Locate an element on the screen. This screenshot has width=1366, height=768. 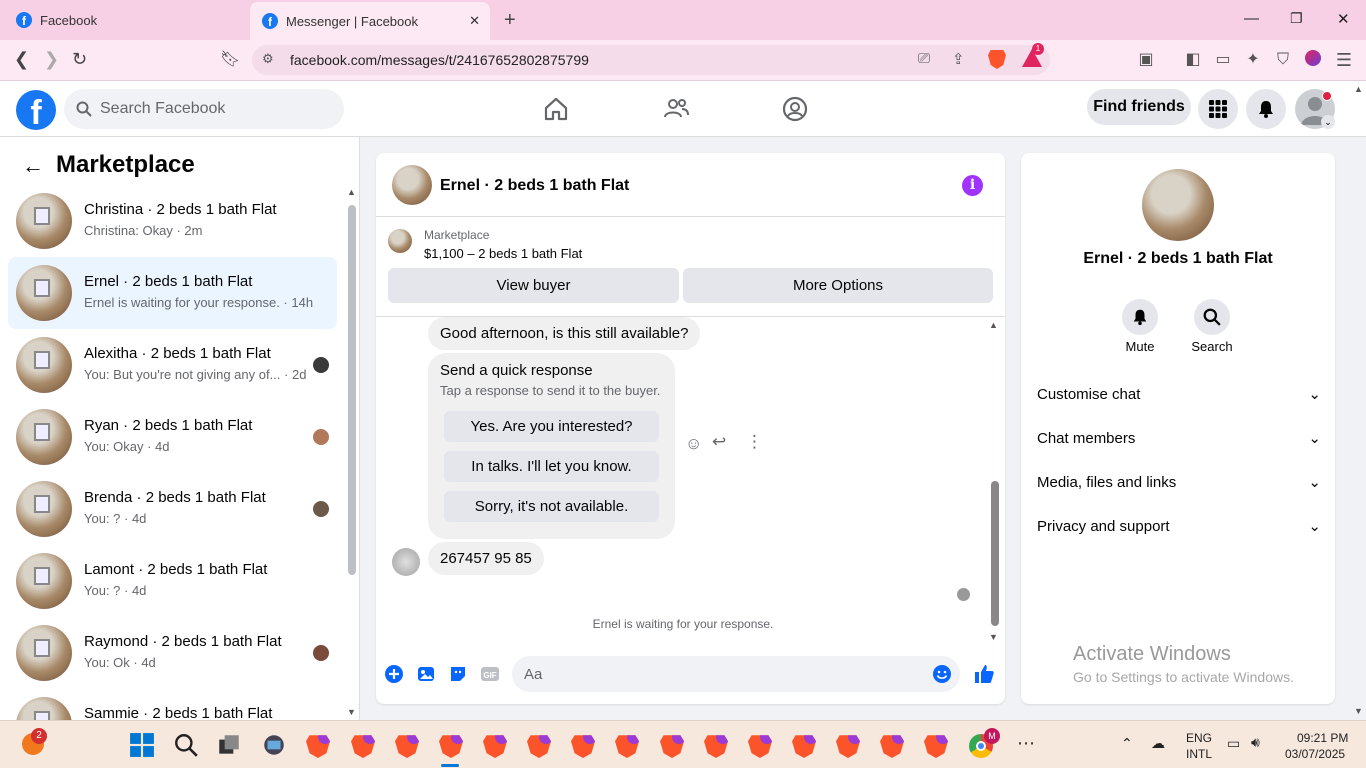
search-input: Search Facebook is located at coordinates (204, 109).